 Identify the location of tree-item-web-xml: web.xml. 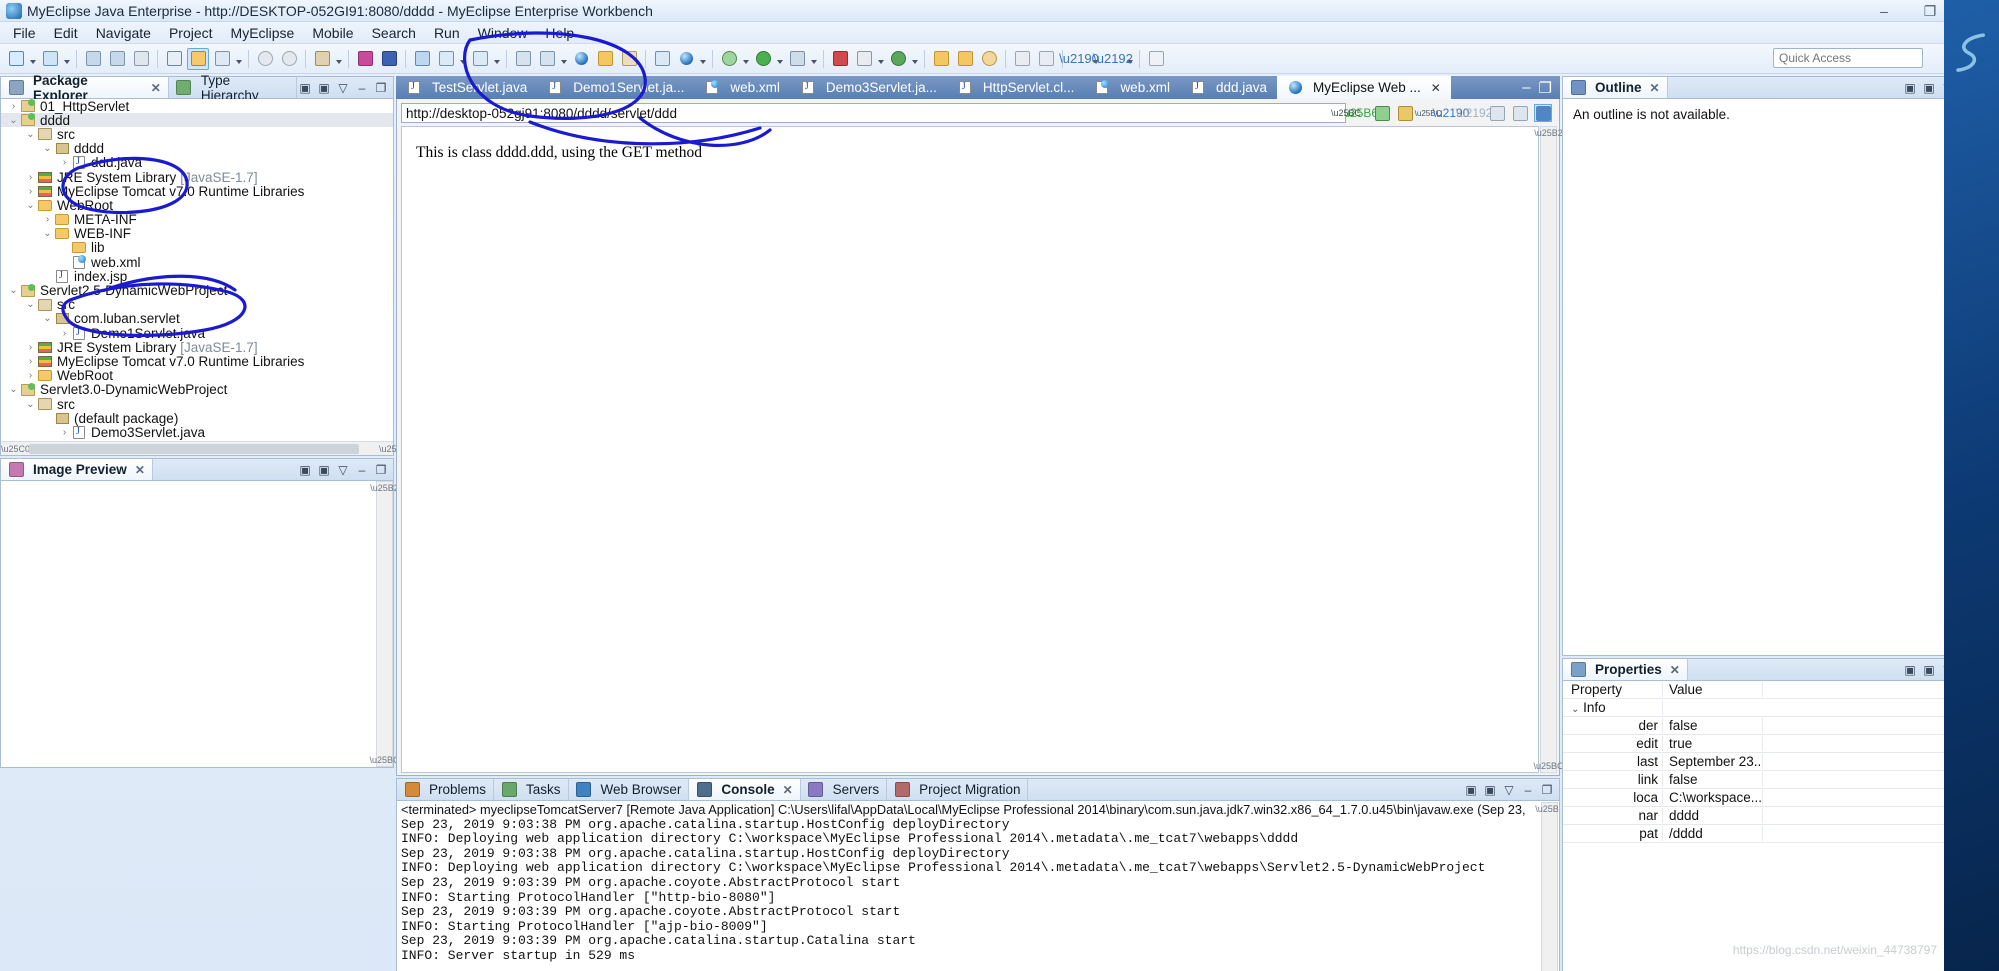
(197, 262).